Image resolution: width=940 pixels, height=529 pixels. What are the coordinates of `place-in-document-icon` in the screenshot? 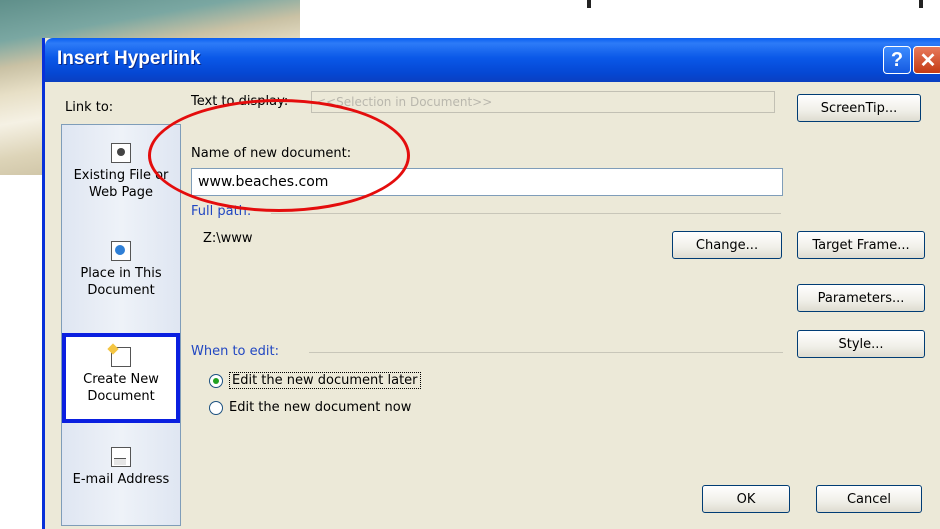 It's located at (121, 251).